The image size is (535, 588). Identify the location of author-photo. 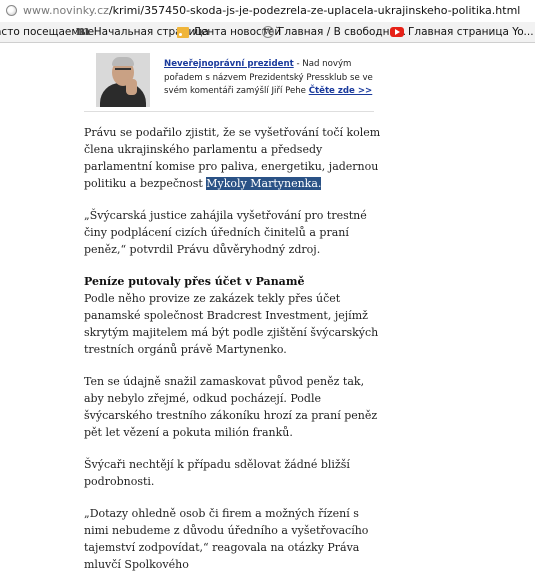
(123, 80).